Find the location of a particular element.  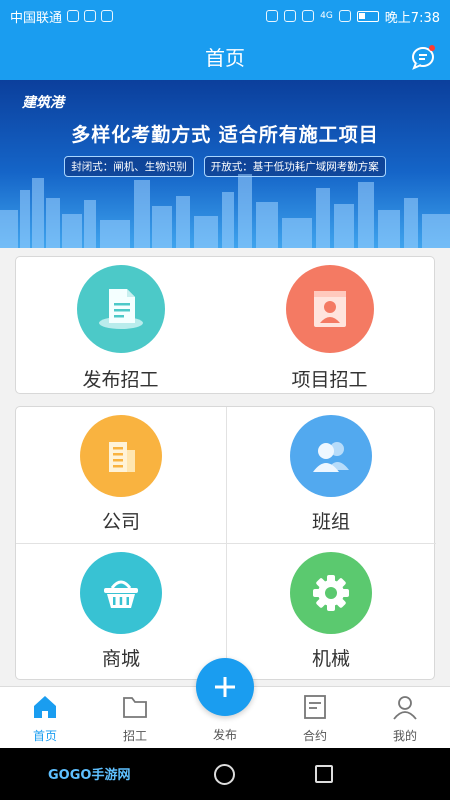

location-icon is located at coordinates (272, 16).